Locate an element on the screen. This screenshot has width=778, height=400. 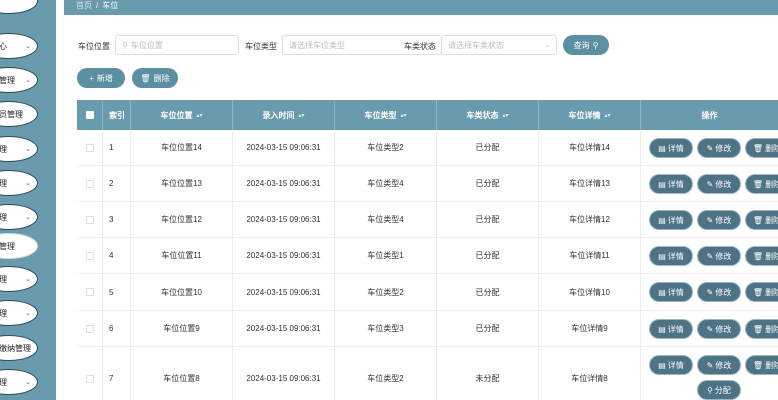
sidebar-item-3: 员管理 is located at coordinates (19, 114).